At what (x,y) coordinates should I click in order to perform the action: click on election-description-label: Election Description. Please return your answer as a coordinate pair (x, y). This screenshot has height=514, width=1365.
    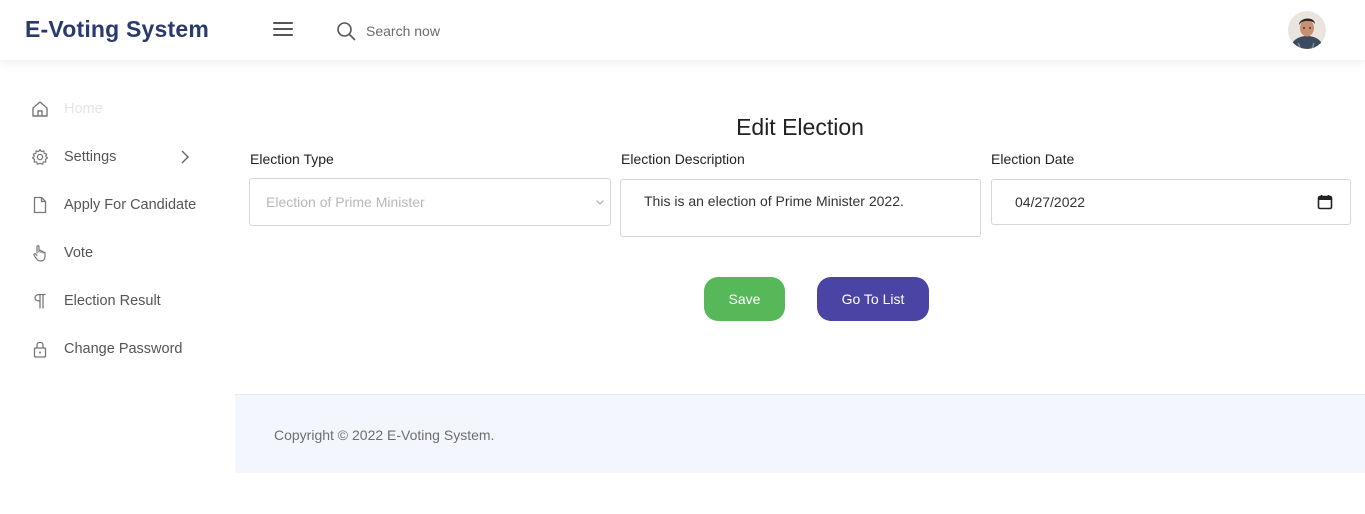
    Looking at the image, I should click on (683, 159).